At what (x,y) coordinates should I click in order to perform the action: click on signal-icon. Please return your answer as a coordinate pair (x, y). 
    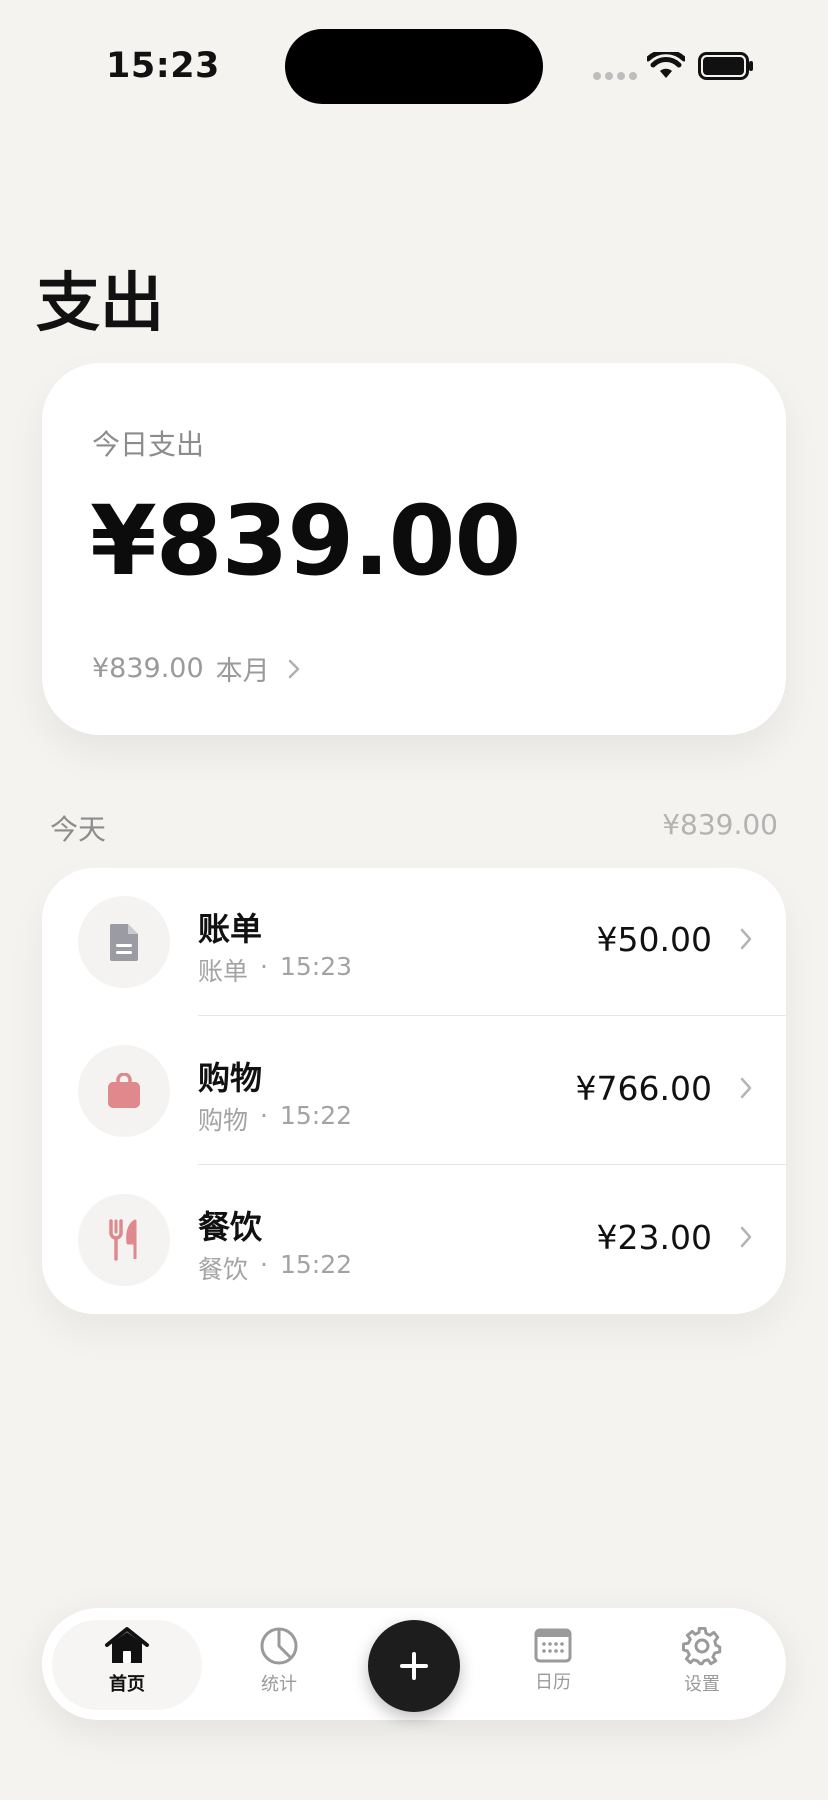
    Looking at the image, I should click on (615, 76).